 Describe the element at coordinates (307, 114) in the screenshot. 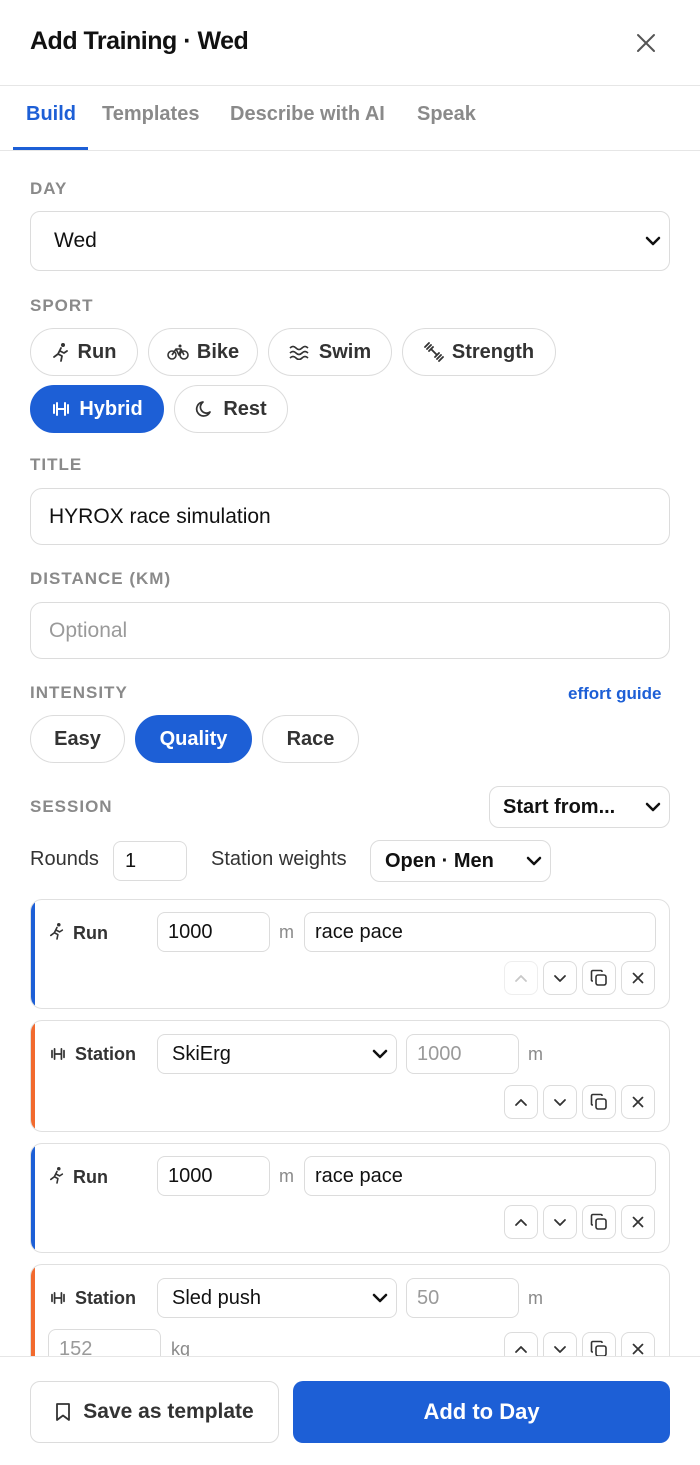

I see `tab-describe-with-ai: Describe with AI` at that location.